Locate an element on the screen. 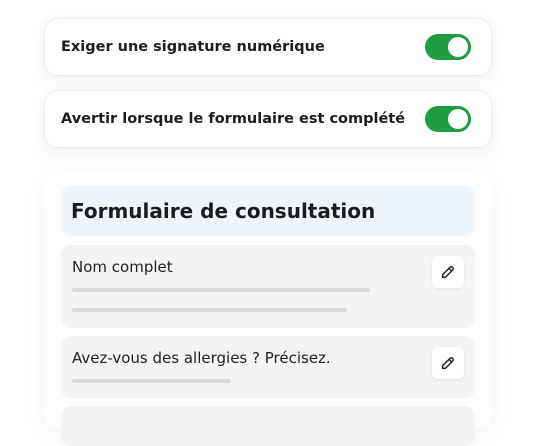 The image size is (536, 446). notify-complete-toggle is located at coordinates (448, 119).